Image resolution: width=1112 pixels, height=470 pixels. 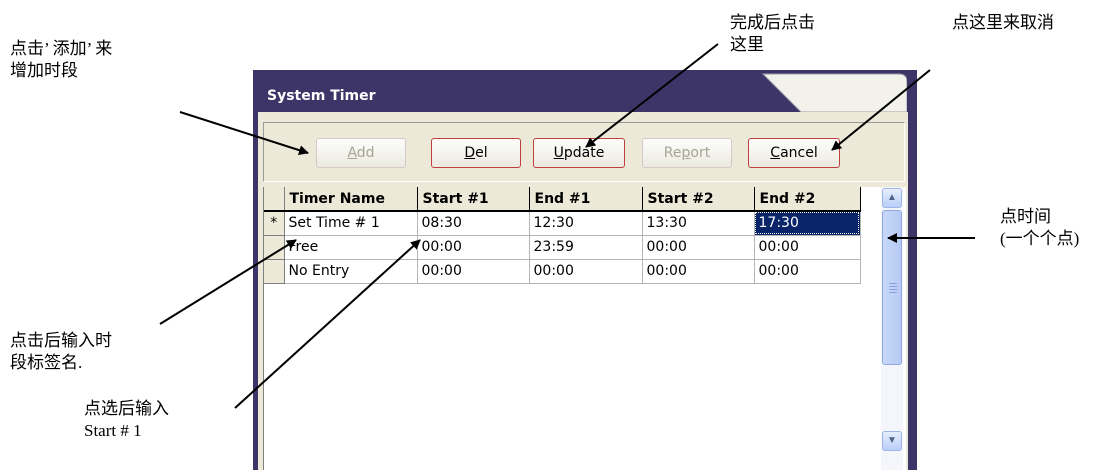 What do you see at coordinates (1040, 238) in the screenshot?
I see `time-hint-line2: (一个个点)` at bounding box center [1040, 238].